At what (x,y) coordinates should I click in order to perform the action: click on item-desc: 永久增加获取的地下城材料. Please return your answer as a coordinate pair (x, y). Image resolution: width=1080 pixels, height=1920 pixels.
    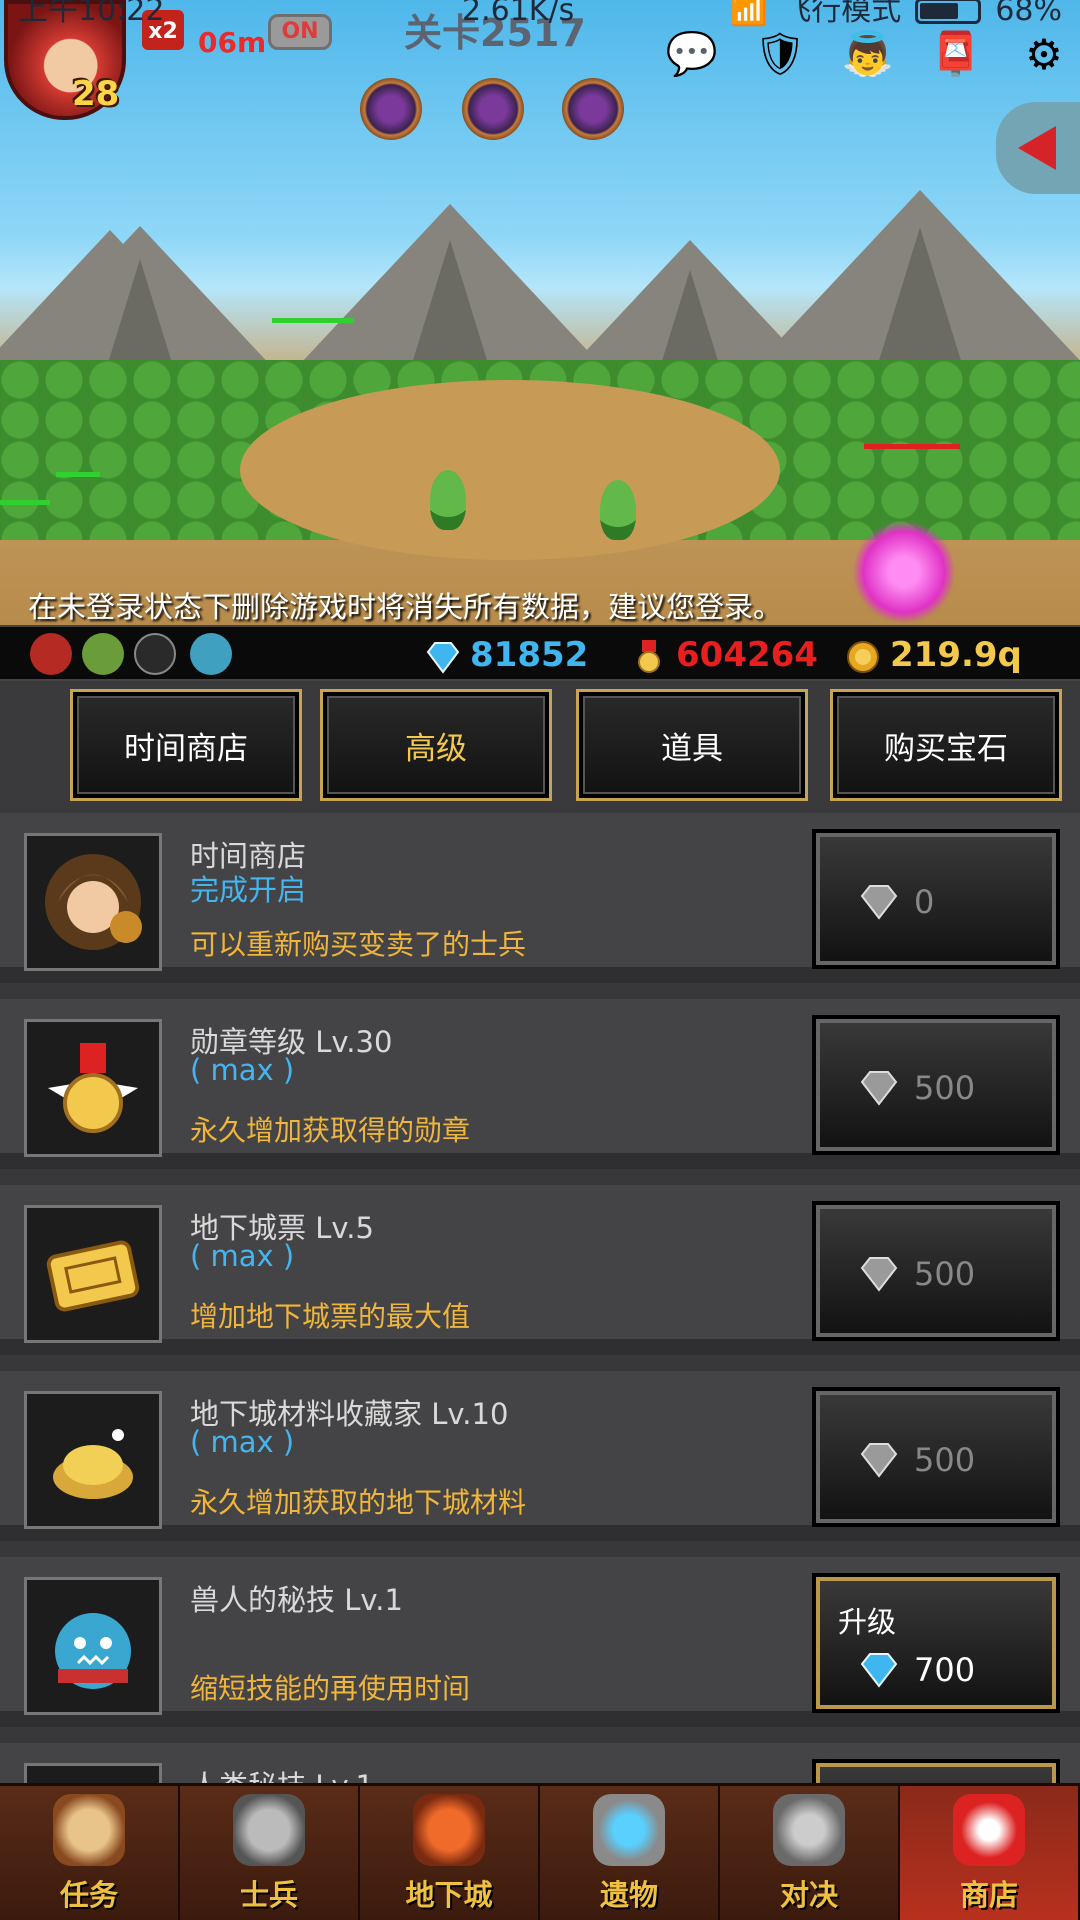
    Looking at the image, I should click on (358, 1502).